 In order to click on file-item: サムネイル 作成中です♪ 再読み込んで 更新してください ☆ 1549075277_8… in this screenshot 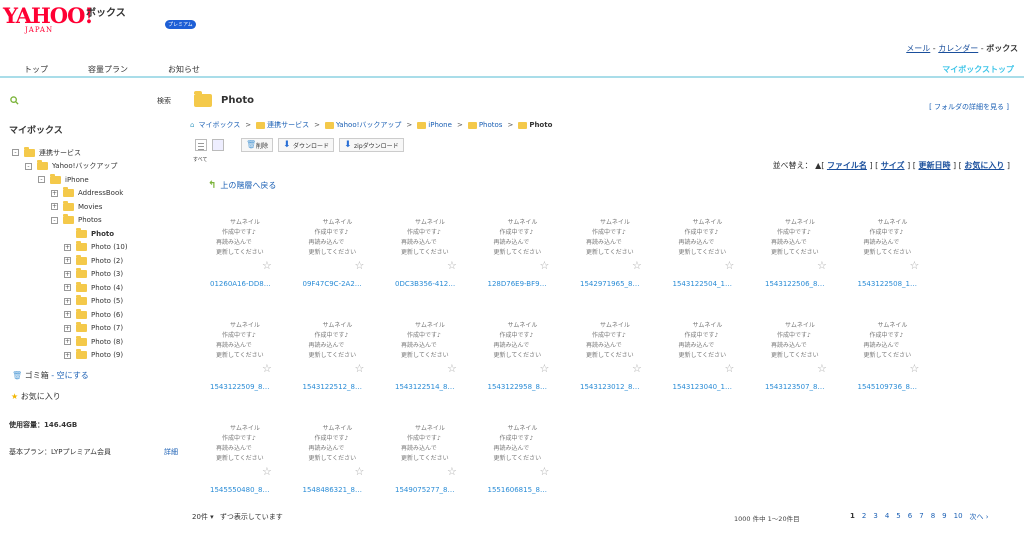, I will do `click(432, 462)`.